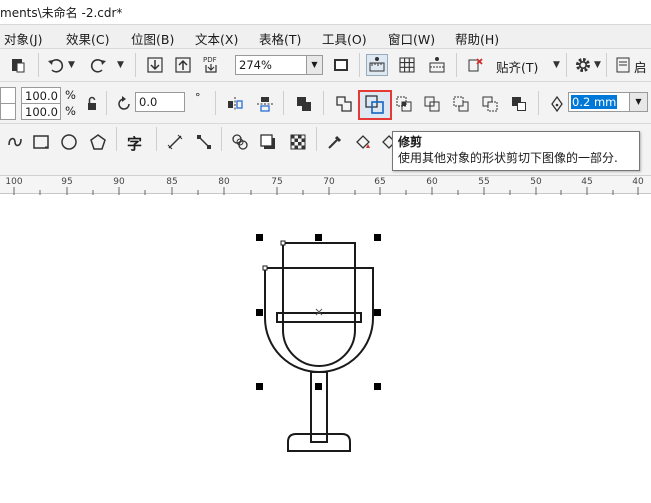  I want to click on polygon-tool-icon, so click(98, 142).